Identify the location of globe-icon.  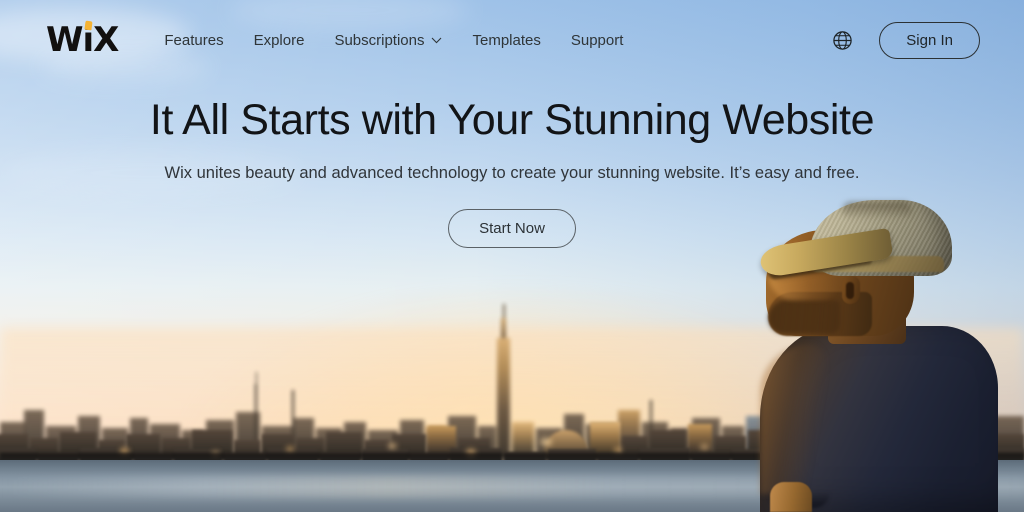
(842, 40).